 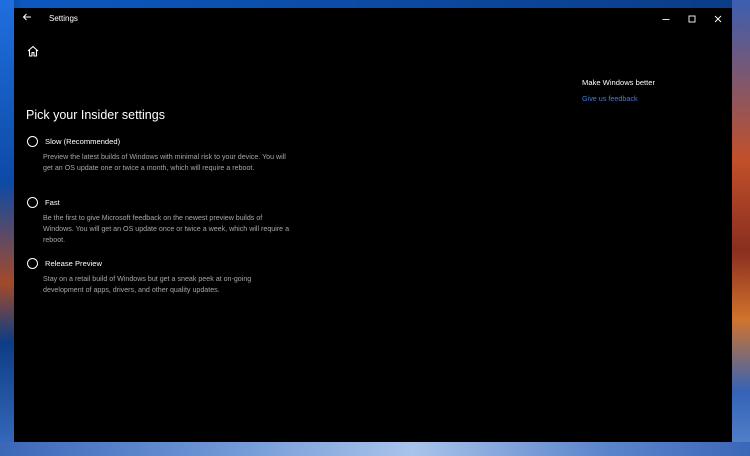 I want to click on close-icon, so click(x=718, y=19).